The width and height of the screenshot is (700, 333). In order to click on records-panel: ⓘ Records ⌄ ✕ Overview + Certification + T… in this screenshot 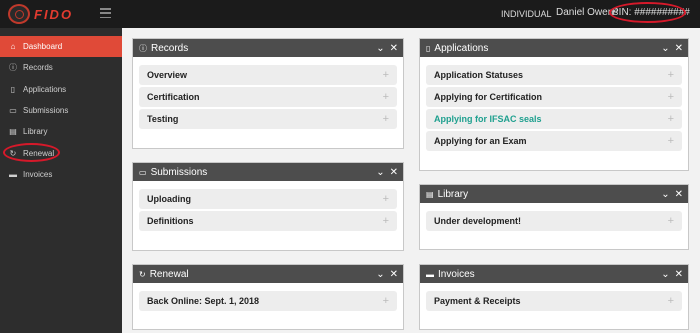, I will do `click(268, 93)`.